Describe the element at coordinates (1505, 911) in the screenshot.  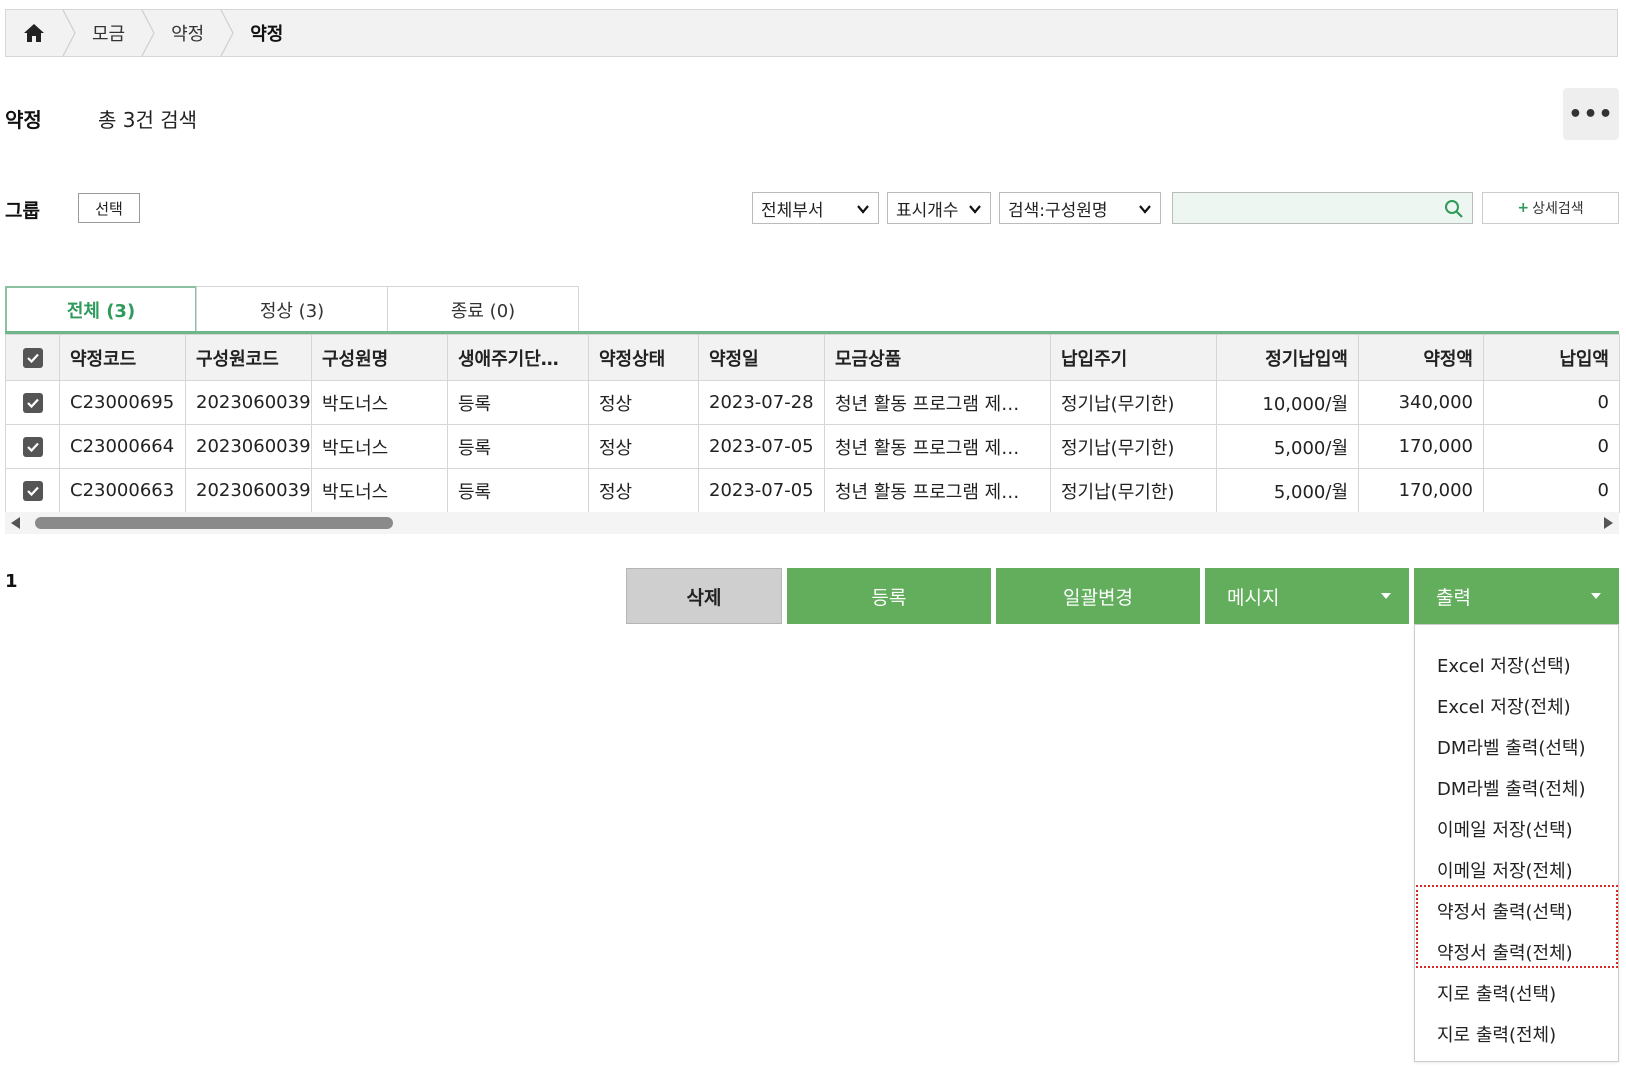
I see `menu-item-pledge-doc-selected: 약정서 출력(선택)` at that location.